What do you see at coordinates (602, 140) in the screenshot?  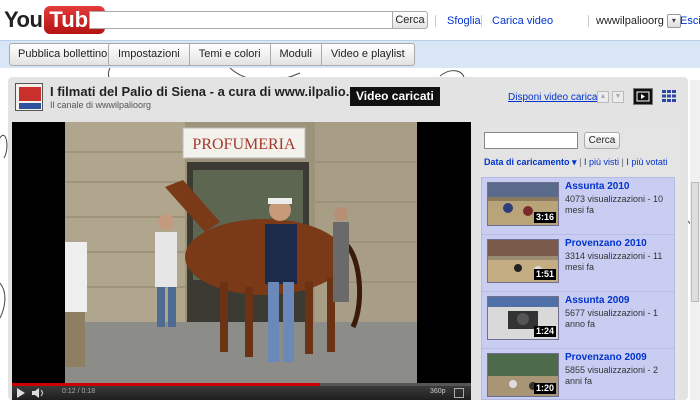 I see `channel-search-button: Cerca` at bounding box center [602, 140].